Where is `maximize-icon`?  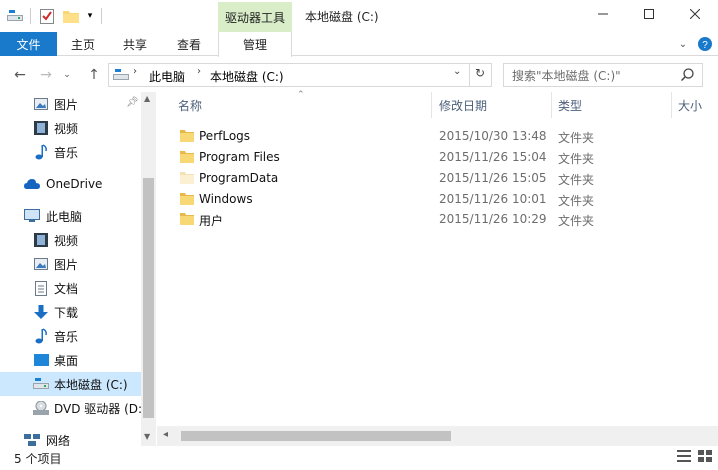 maximize-icon is located at coordinates (649, 15).